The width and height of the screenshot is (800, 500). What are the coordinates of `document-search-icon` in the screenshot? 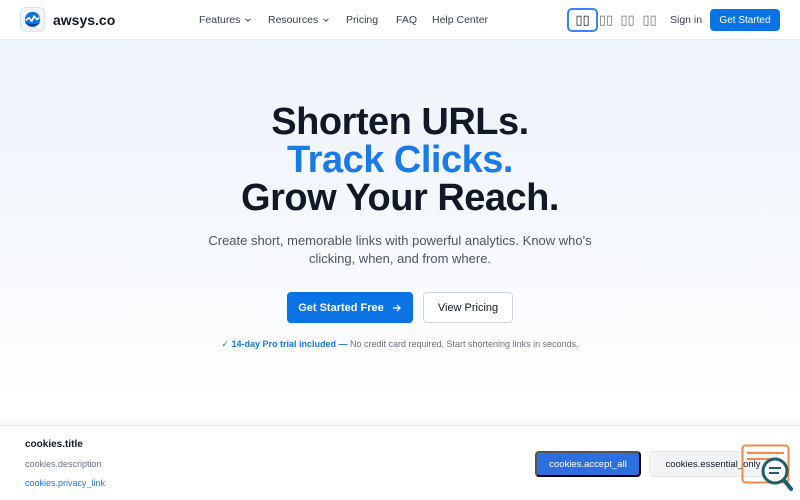 It's located at (767, 467).